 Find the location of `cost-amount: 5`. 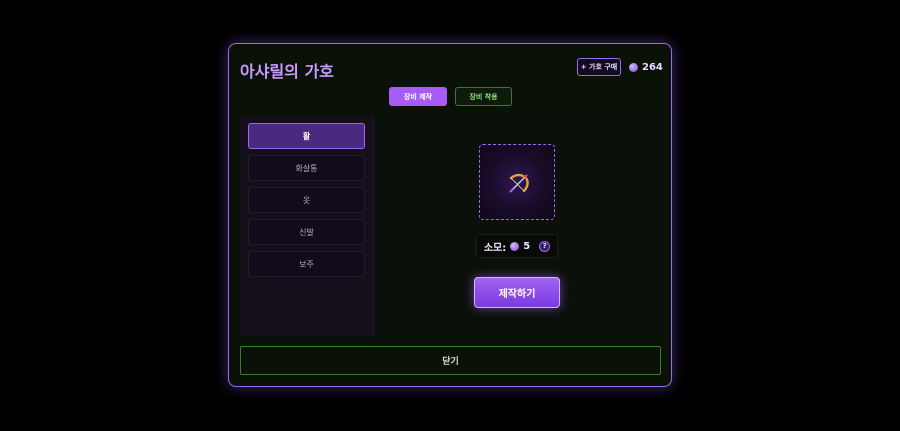

cost-amount: 5 is located at coordinates (527, 246).